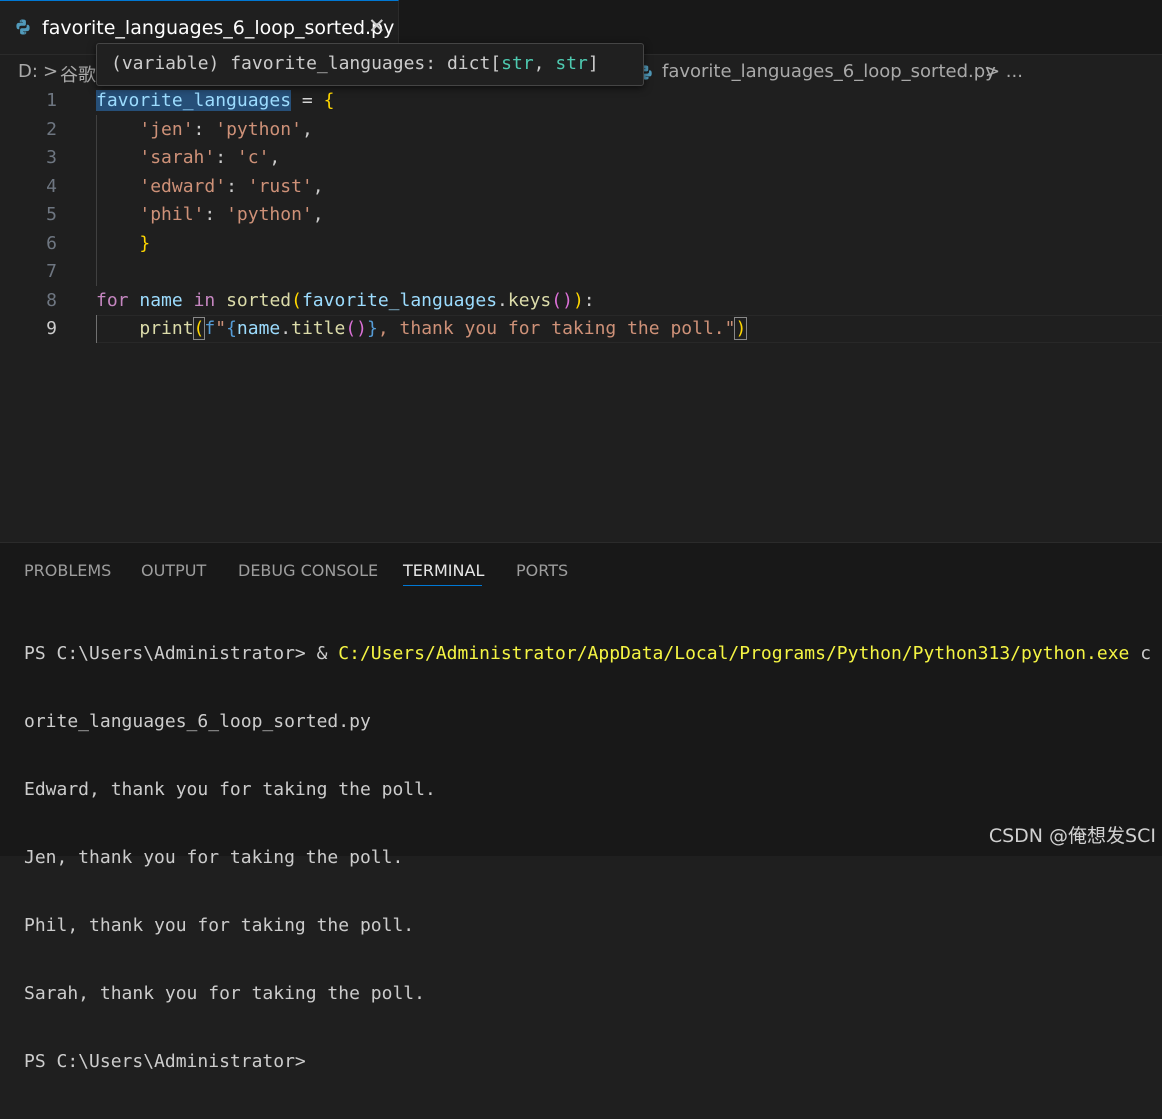  I want to click on terminal-line: PS C:\Users\Administrator>, so click(165, 1061).